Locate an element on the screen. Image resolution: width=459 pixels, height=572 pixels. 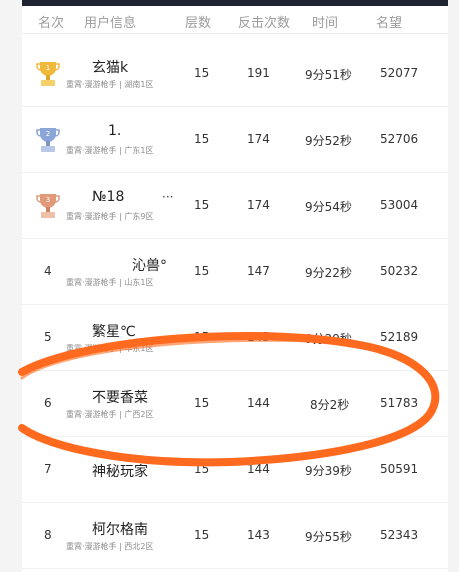
counter-value: 147 is located at coordinates (258, 271).